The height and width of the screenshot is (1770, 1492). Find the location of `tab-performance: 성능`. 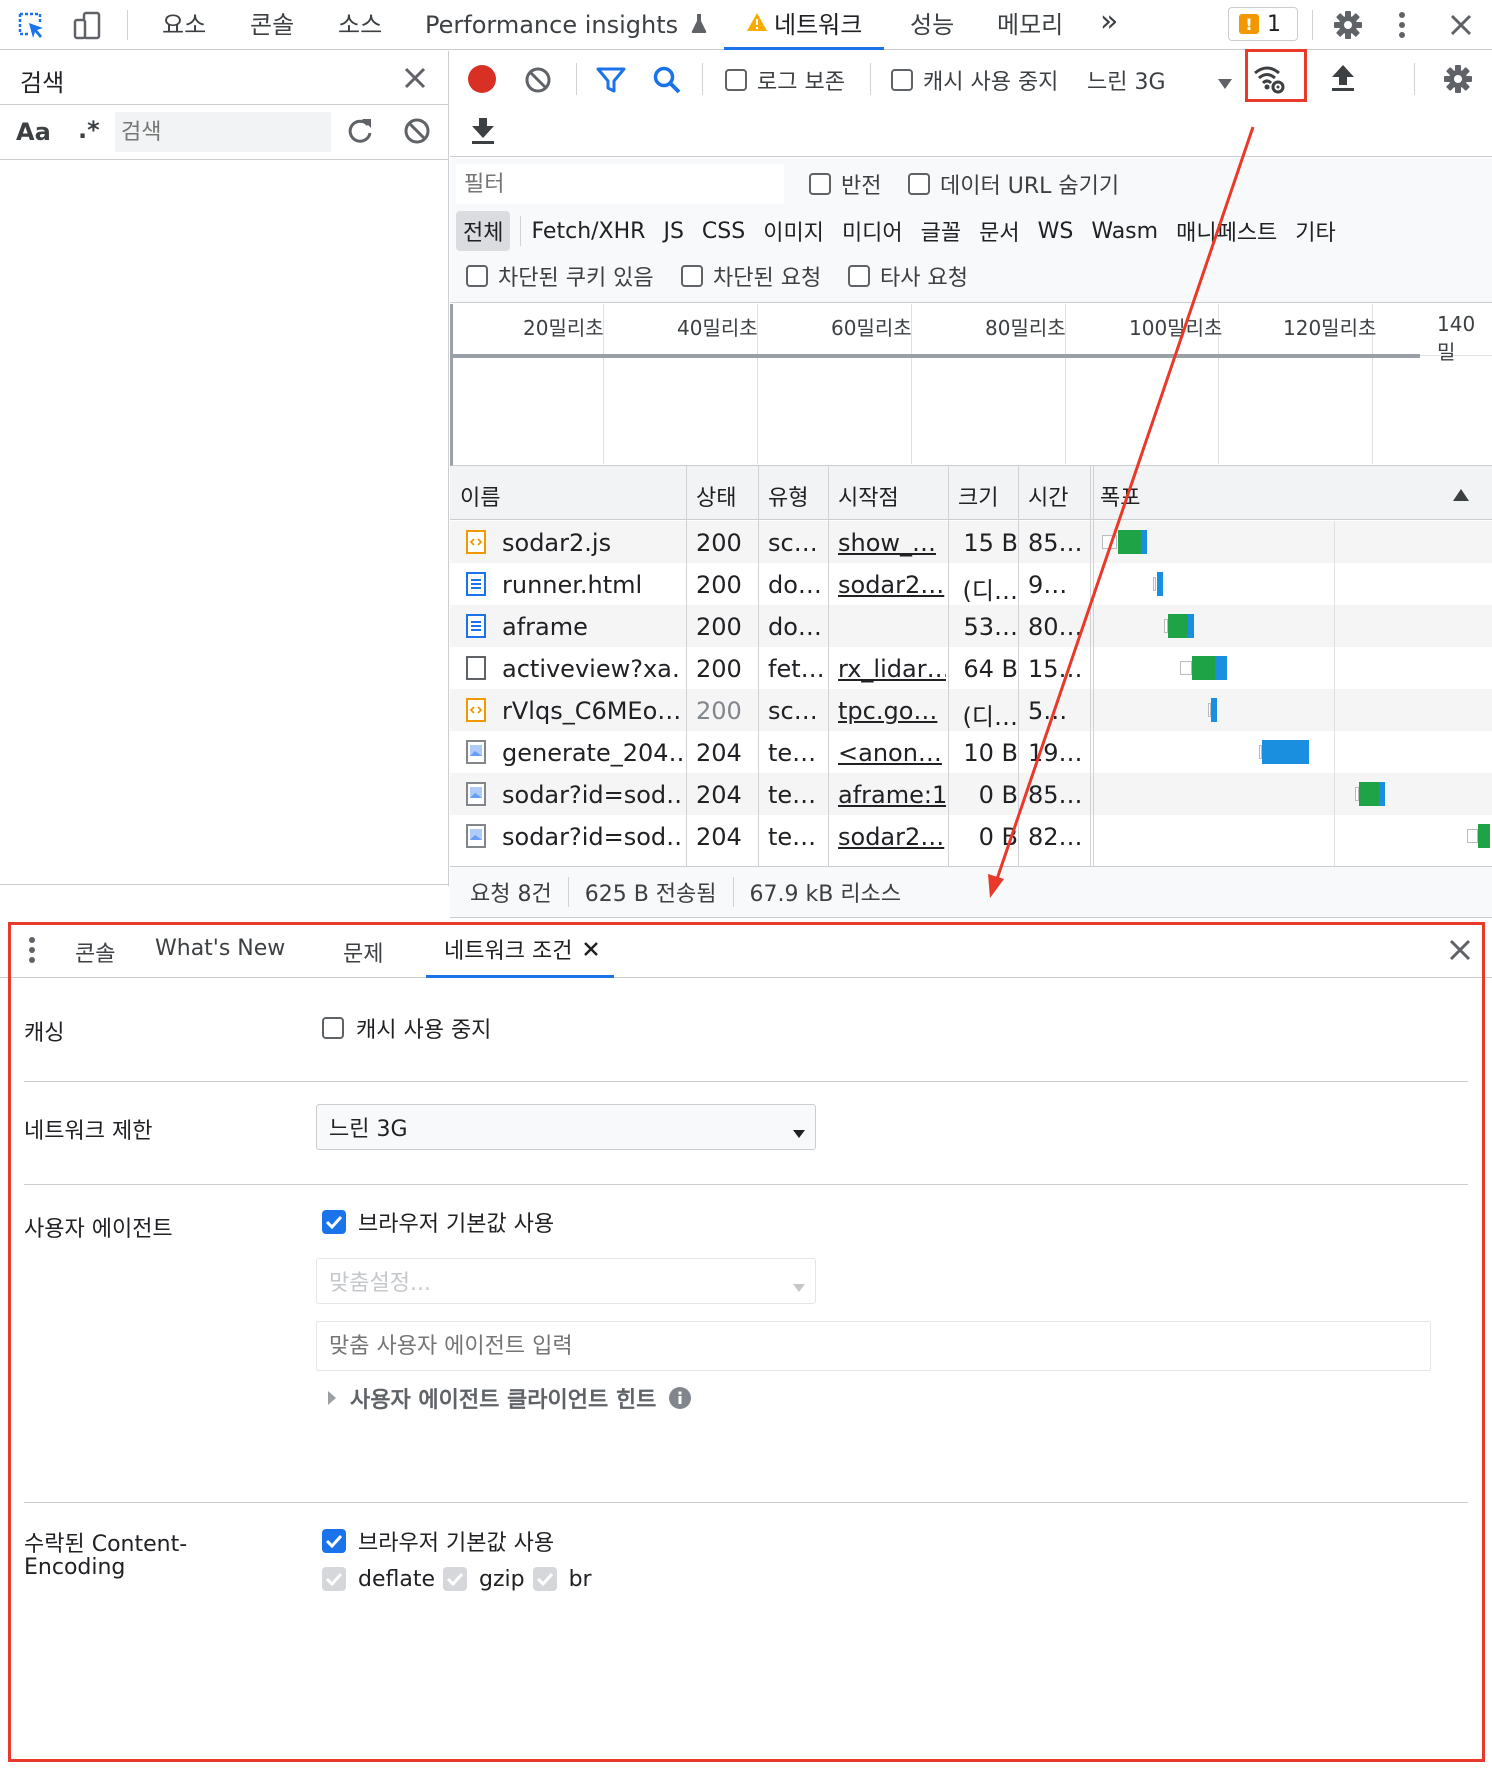

tab-performance: 성능 is located at coordinates (932, 25).